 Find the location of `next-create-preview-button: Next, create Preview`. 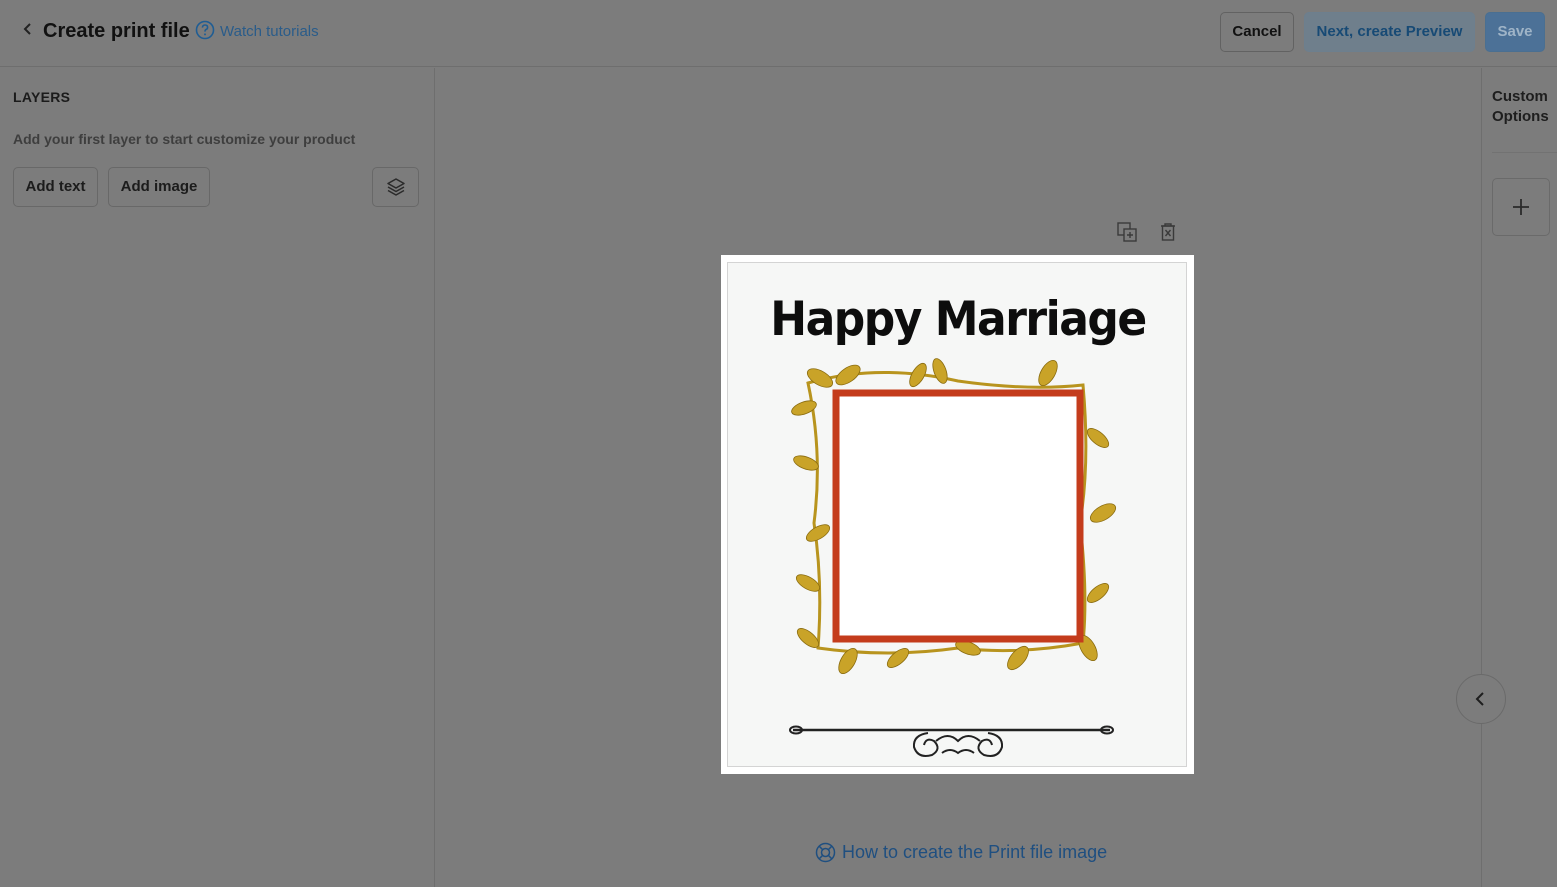

next-create-preview-button: Next, create Preview is located at coordinates (1389, 32).